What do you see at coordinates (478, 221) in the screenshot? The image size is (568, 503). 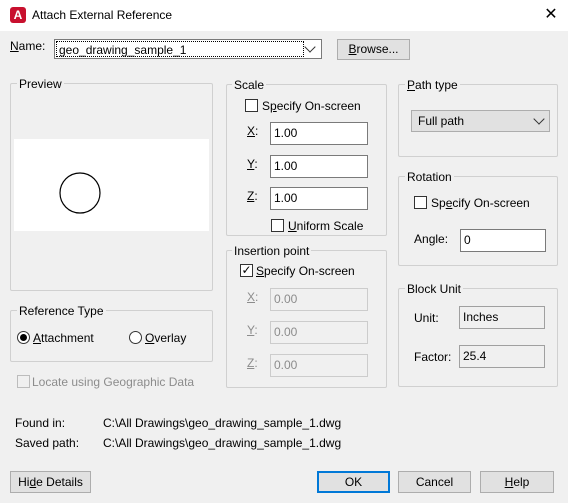 I see `rotation-group` at bounding box center [478, 221].